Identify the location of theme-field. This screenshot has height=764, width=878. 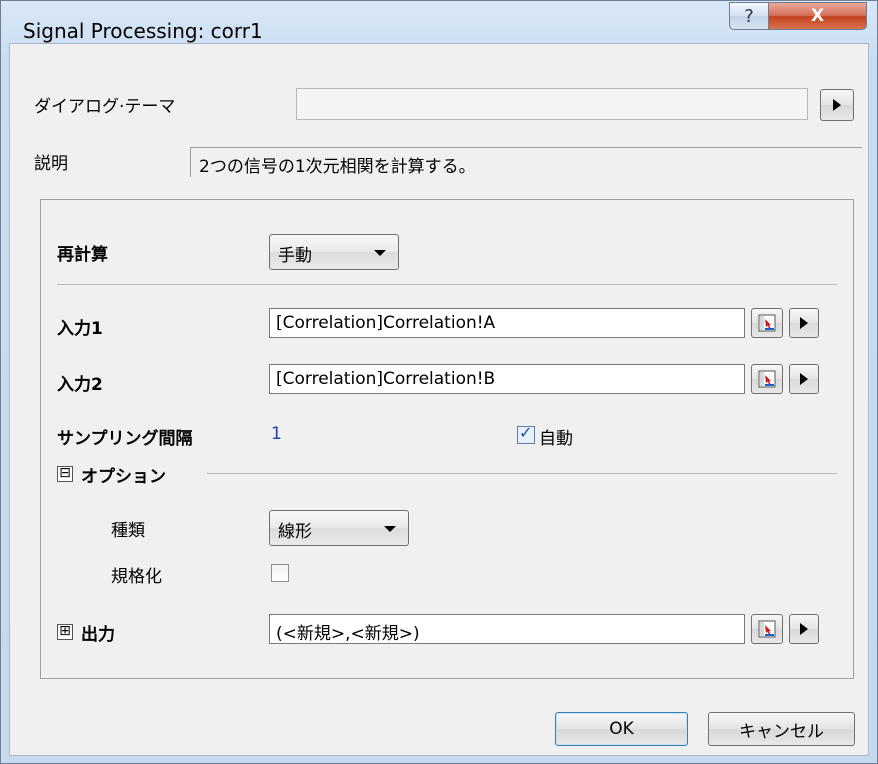
(552, 104).